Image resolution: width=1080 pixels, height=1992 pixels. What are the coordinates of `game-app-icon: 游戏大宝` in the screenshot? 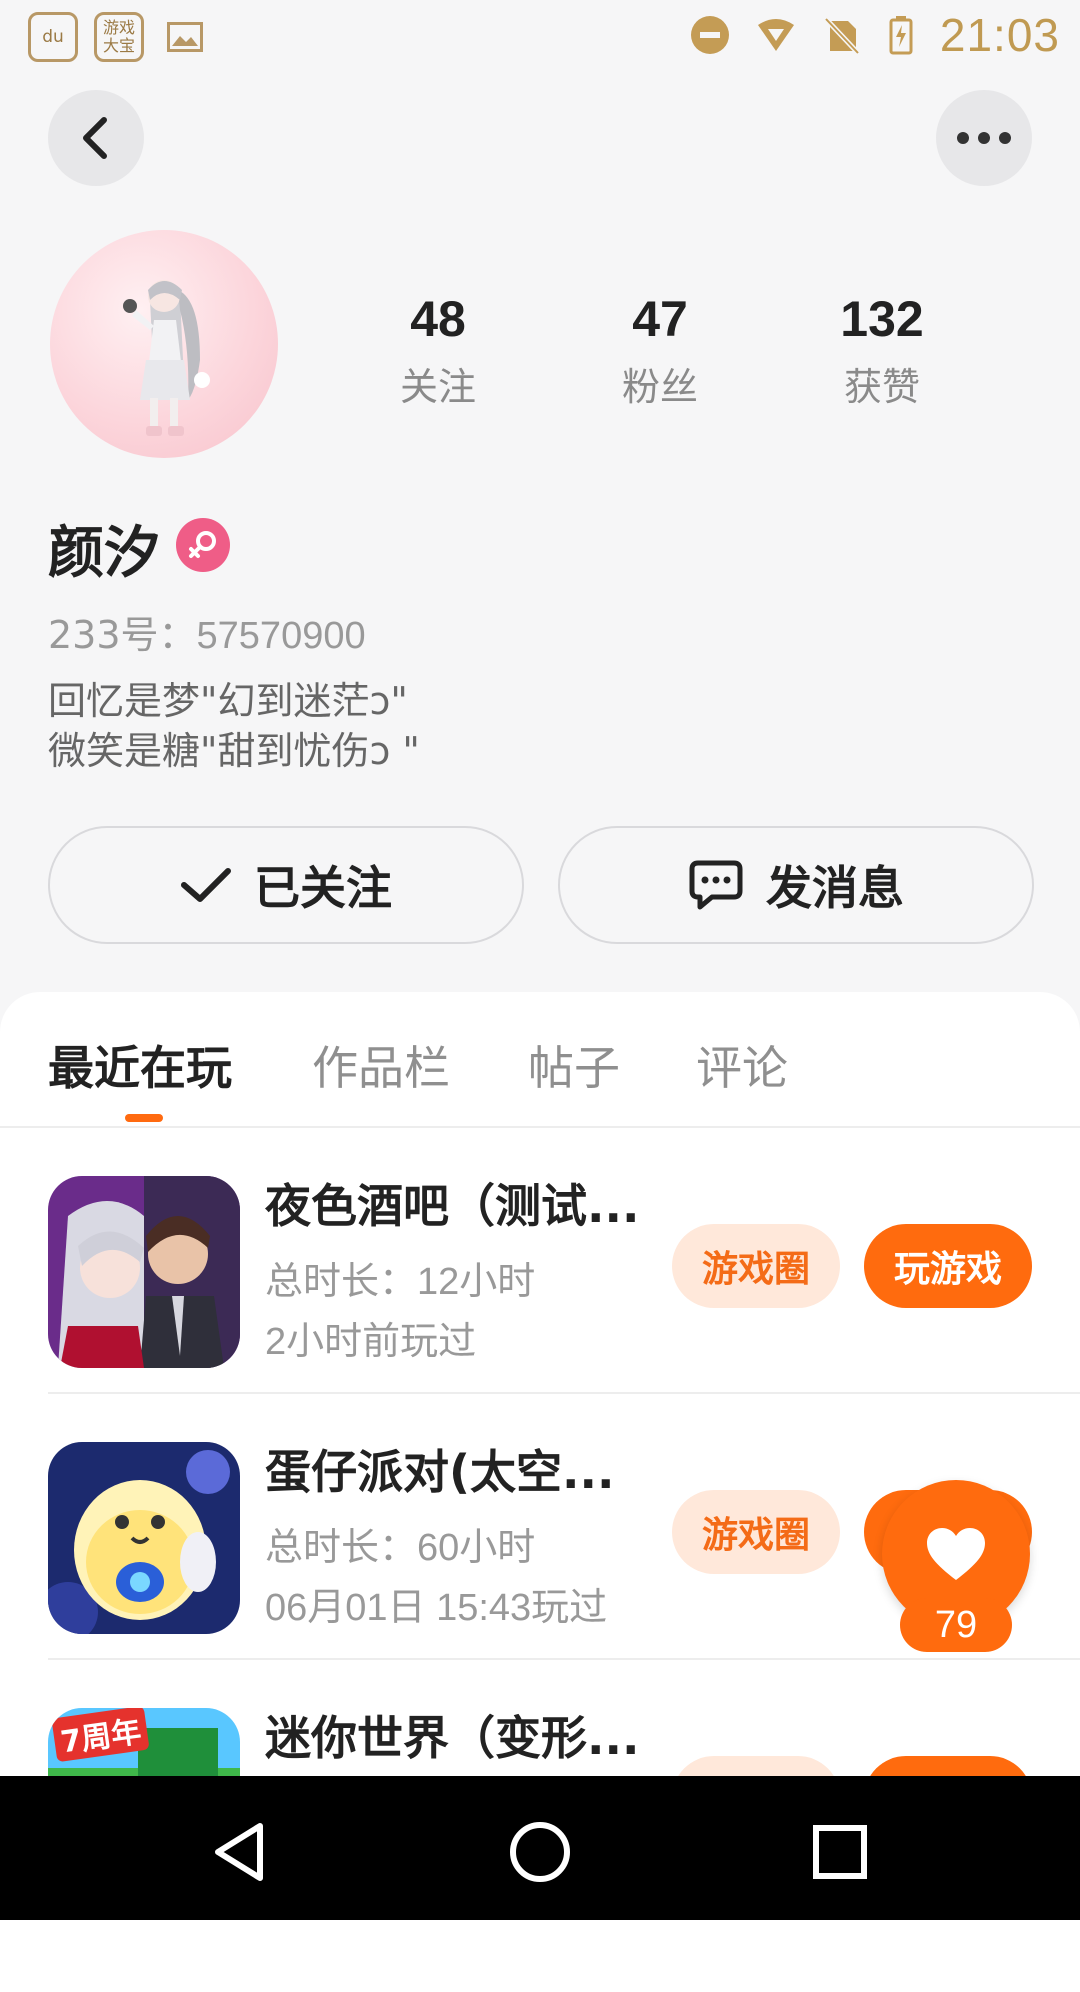 It's located at (119, 37).